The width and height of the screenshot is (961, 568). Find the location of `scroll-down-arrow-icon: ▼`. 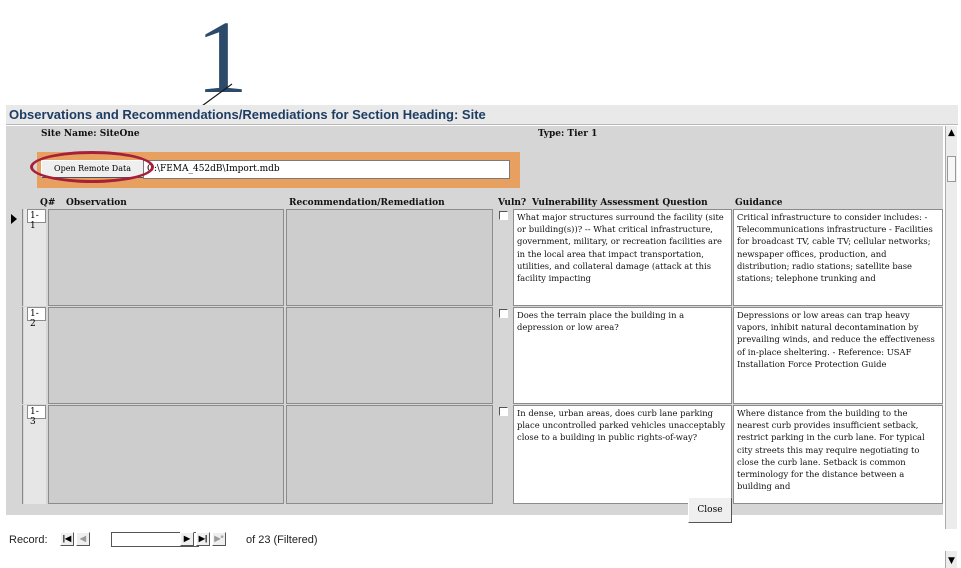

scroll-down-arrow-icon: ▼ is located at coordinates (951, 561).